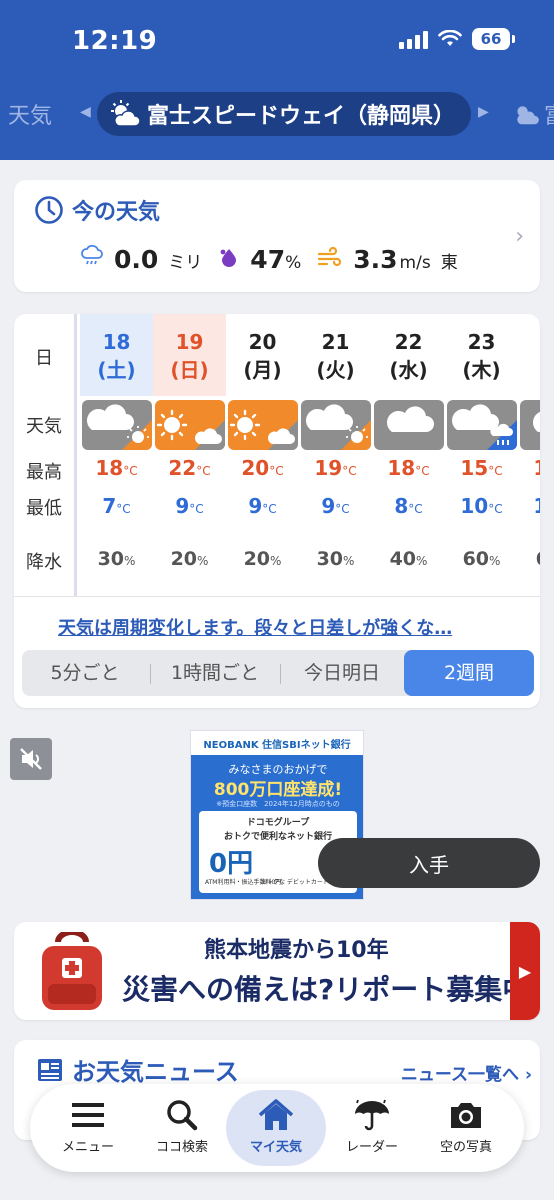 The image size is (554, 1200). Describe the element at coordinates (88, 1128) in the screenshot. I see `nav-menu: メニュー` at that location.